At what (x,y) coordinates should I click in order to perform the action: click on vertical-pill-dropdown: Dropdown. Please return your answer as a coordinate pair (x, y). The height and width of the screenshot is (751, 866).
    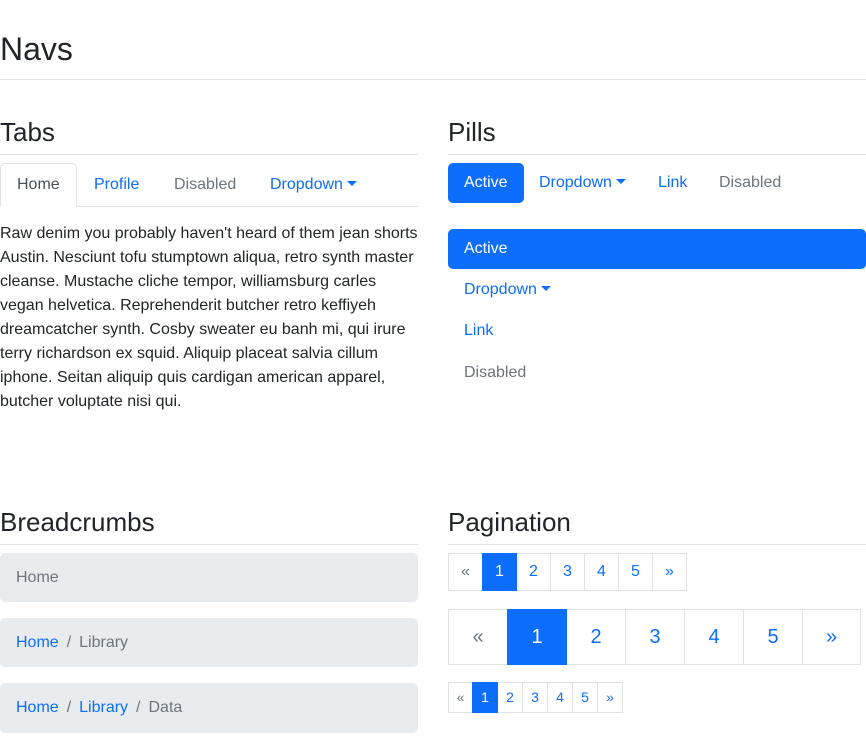
    Looking at the image, I should click on (657, 290).